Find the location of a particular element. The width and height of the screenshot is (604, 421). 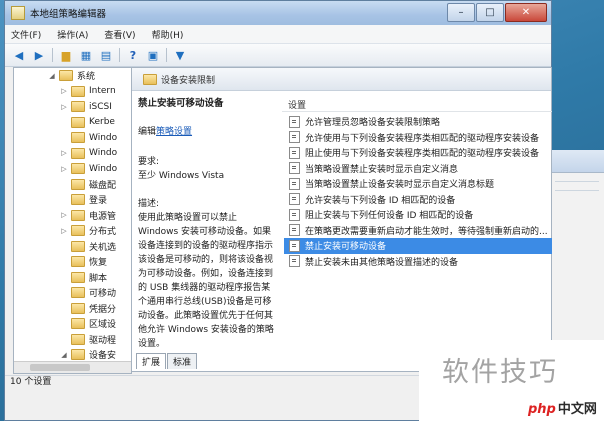

policy-item: 当策略设置禁止安装时显示自定义消息 is located at coordinates (418, 169).